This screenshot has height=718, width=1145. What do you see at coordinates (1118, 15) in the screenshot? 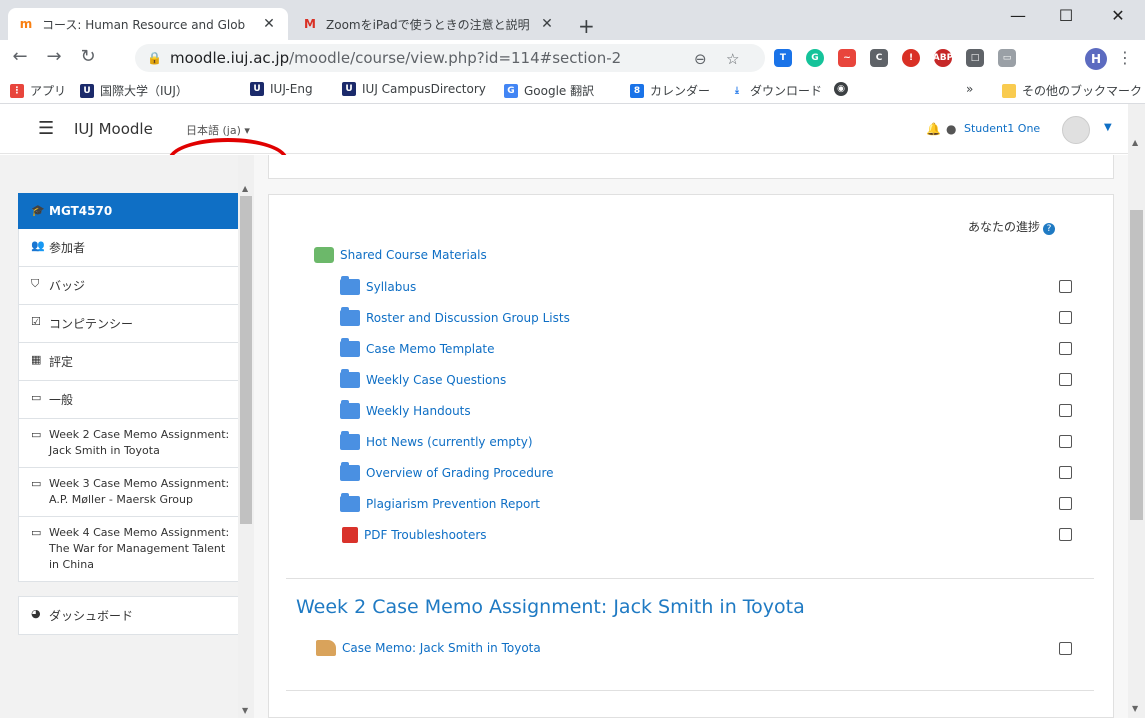
I see `window-close-icon: ✕` at bounding box center [1118, 15].